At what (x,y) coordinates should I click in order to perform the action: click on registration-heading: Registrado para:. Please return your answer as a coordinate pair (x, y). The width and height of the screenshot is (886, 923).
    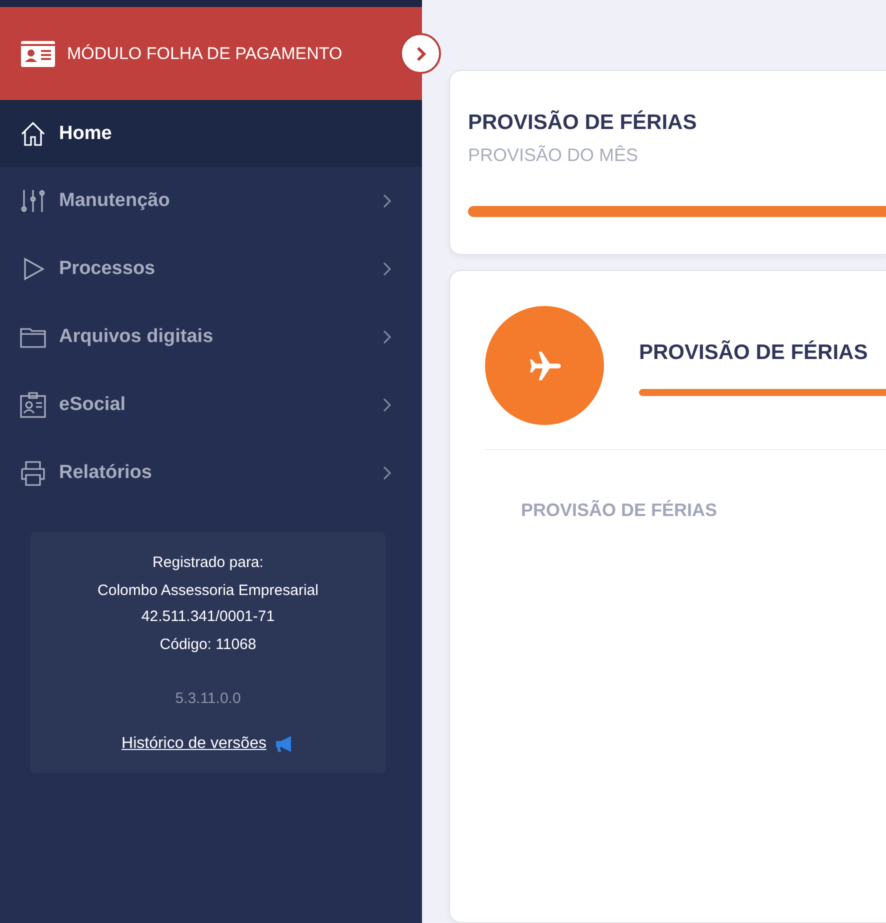
    Looking at the image, I should click on (208, 562).